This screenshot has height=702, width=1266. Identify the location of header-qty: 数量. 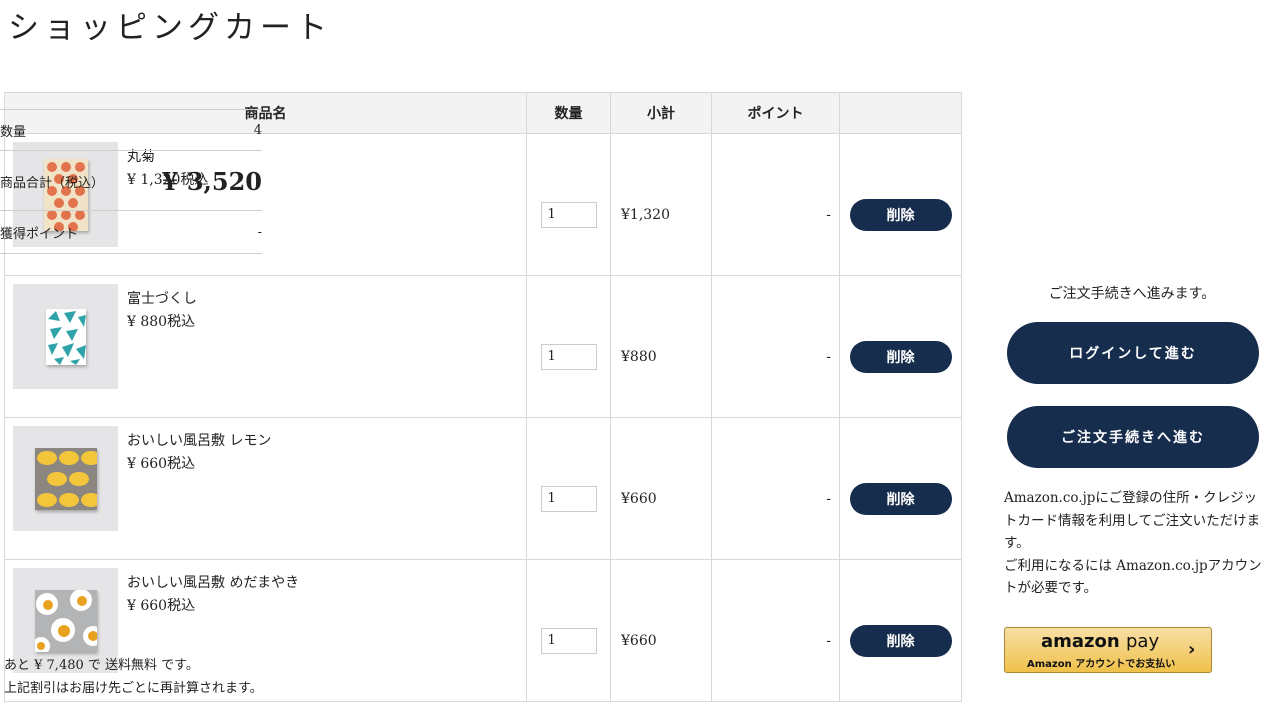
(568, 113).